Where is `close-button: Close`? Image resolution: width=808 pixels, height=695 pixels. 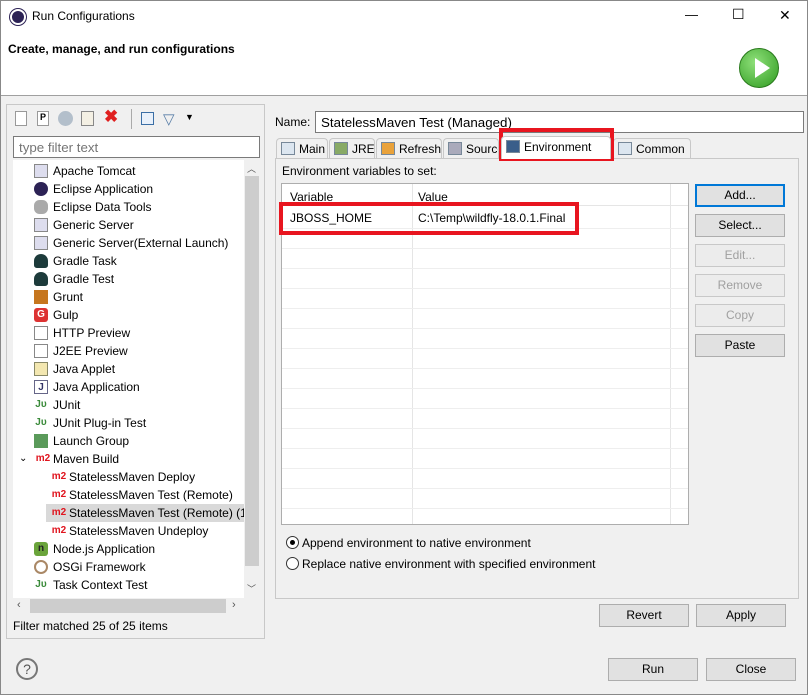
close-button: Close is located at coordinates (751, 669).